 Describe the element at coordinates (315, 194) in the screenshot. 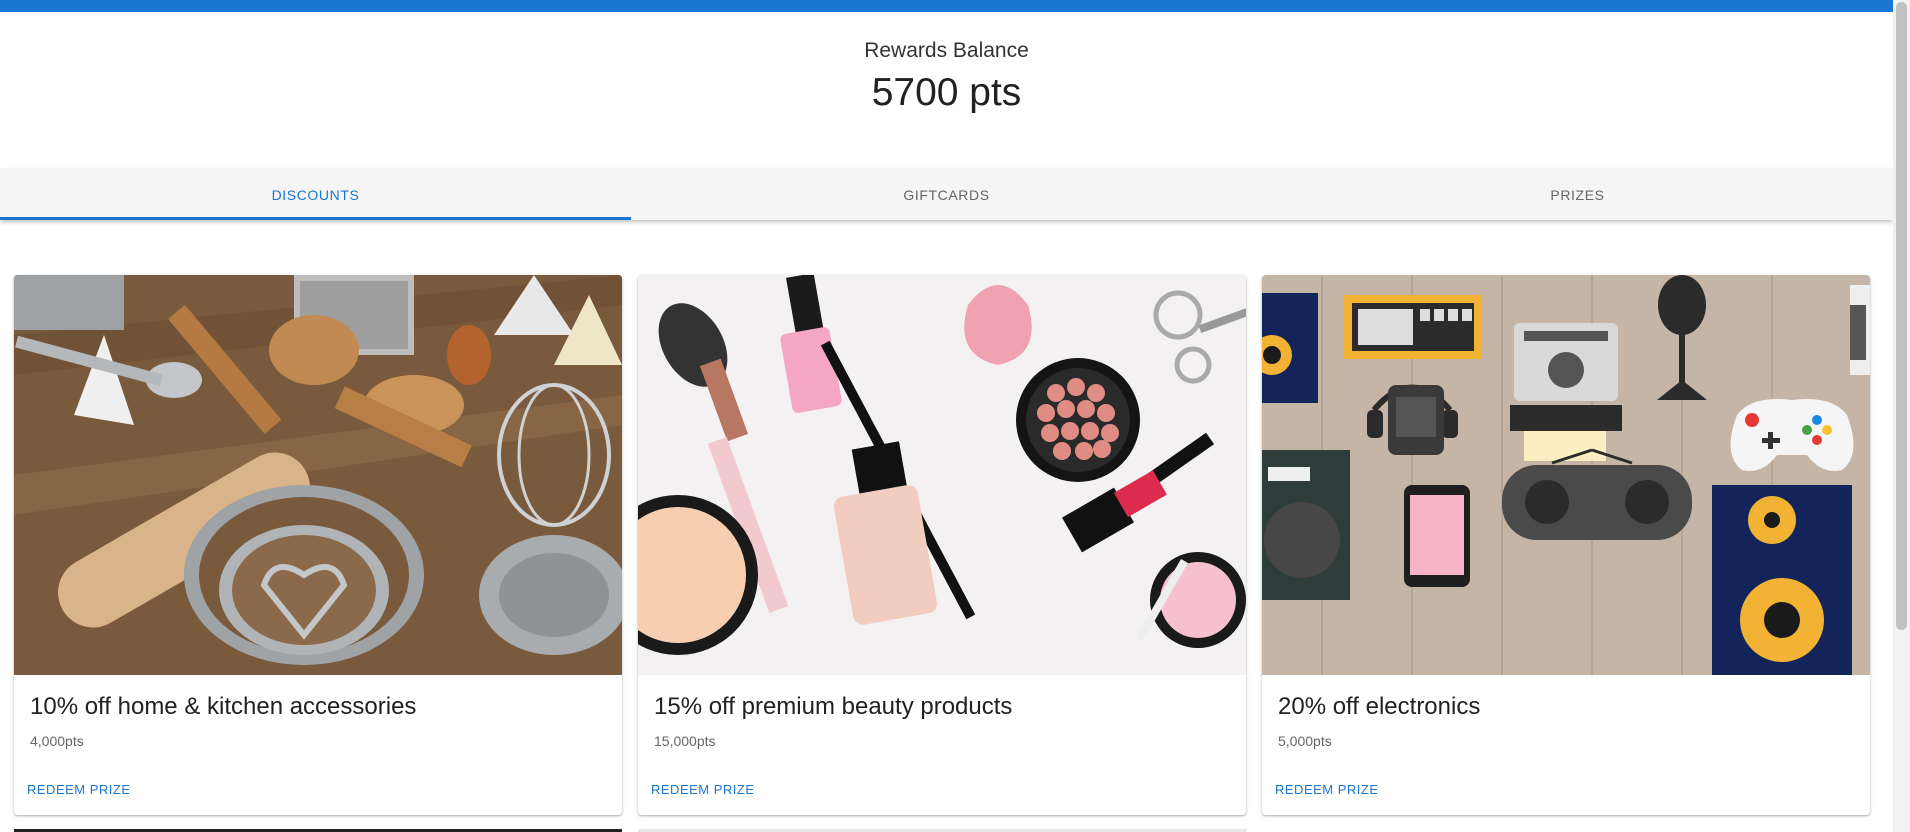

I see `tab-discounts: DISCOUNTS` at that location.